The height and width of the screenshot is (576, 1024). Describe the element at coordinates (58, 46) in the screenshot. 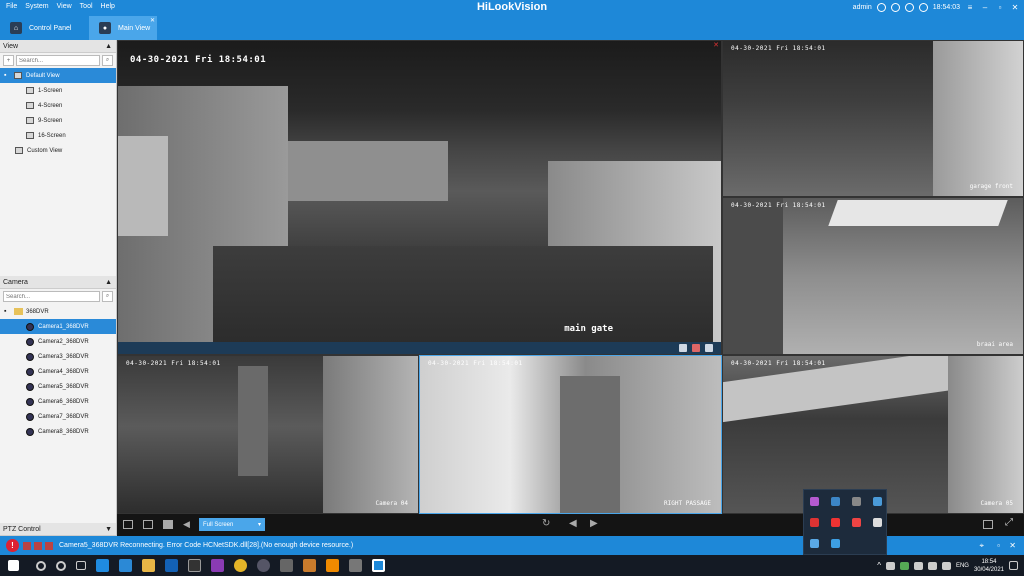

I see `view-panel-header: View ▲` at that location.